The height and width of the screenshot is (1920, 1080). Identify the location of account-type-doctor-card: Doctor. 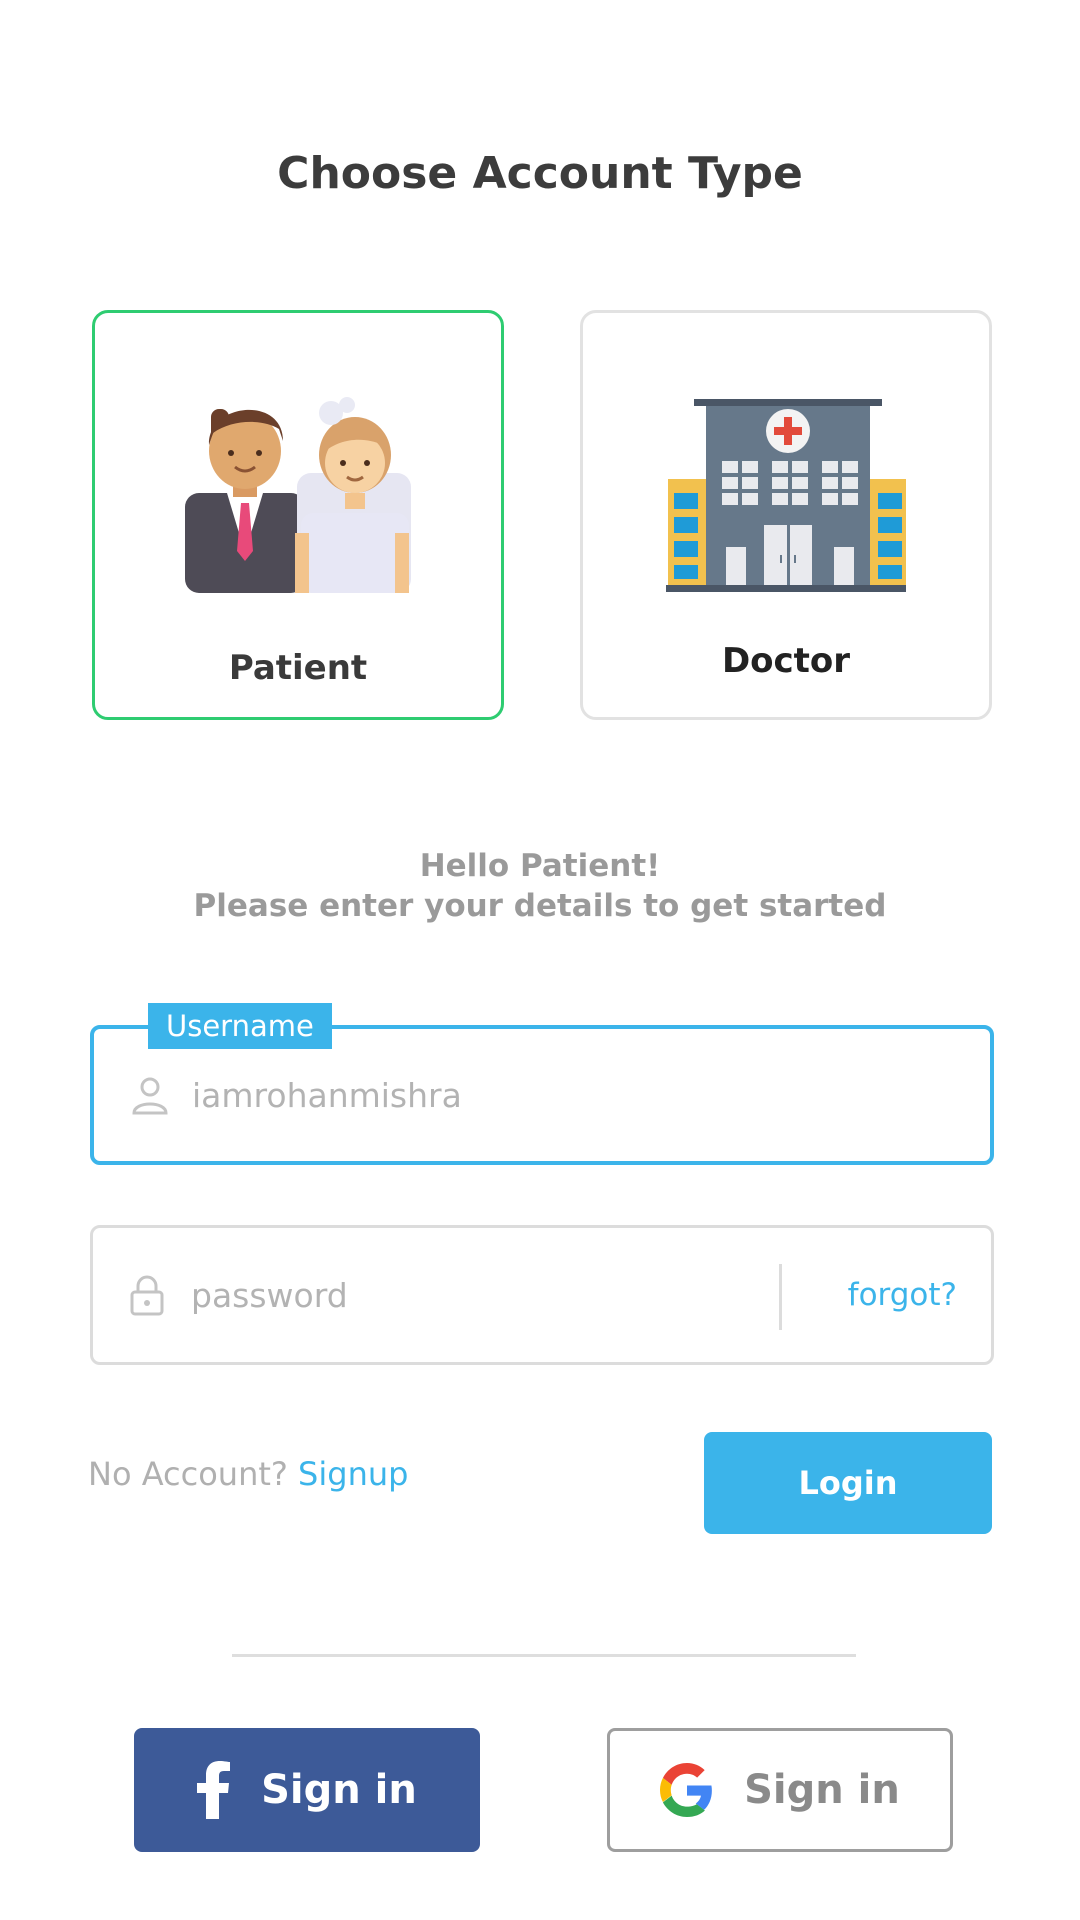
(786, 515).